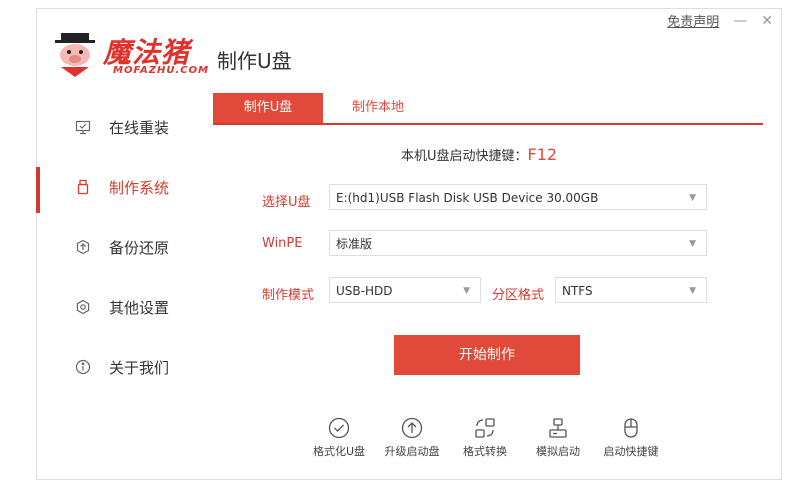 This screenshot has width=798, height=490. What do you see at coordinates (488, 109) in the screenshot?
I see `tab-bar: 制作U盘 制作本地` at bounding box center [488, 109].